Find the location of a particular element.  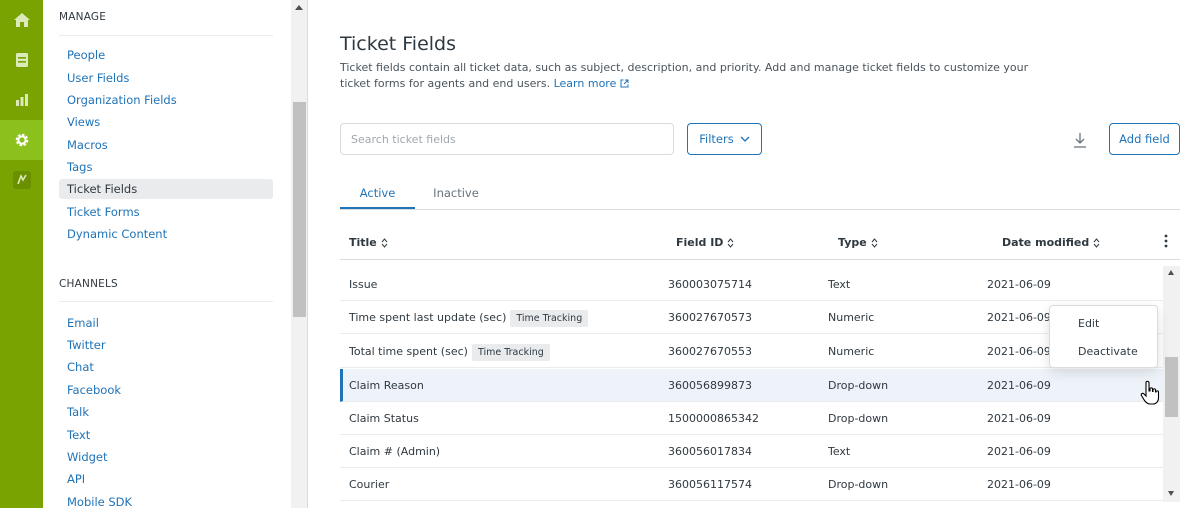

sidebar-item-talk: Talk is located at coordinates (166, 412).